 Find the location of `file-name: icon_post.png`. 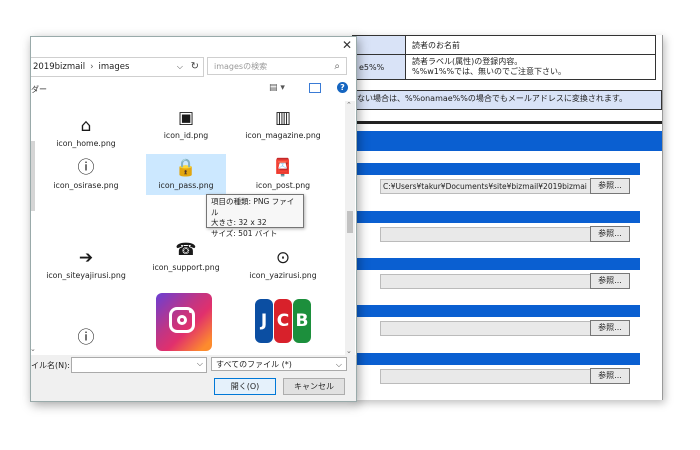

file-name: icon_post.png is located at coordinates (283, 185).